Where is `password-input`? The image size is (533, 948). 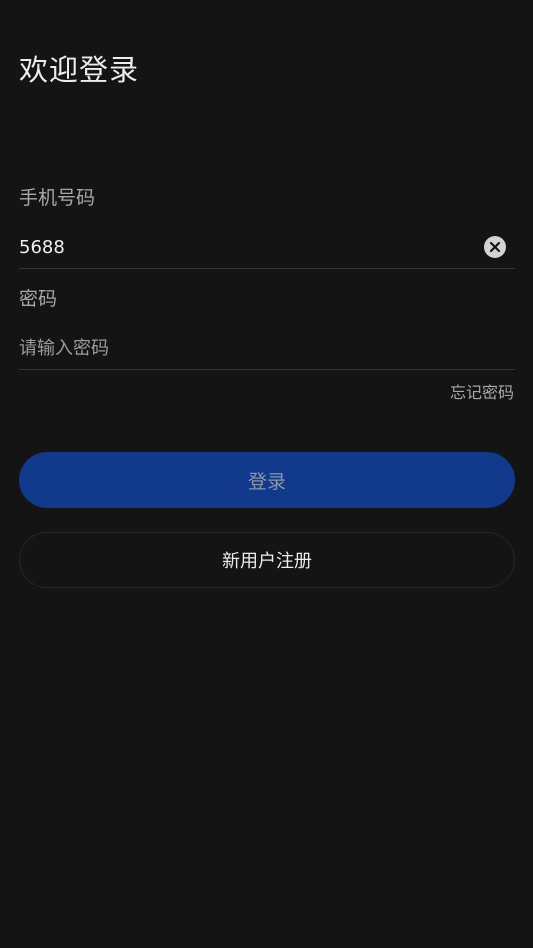 password-input is located at coordinates (239, 348).